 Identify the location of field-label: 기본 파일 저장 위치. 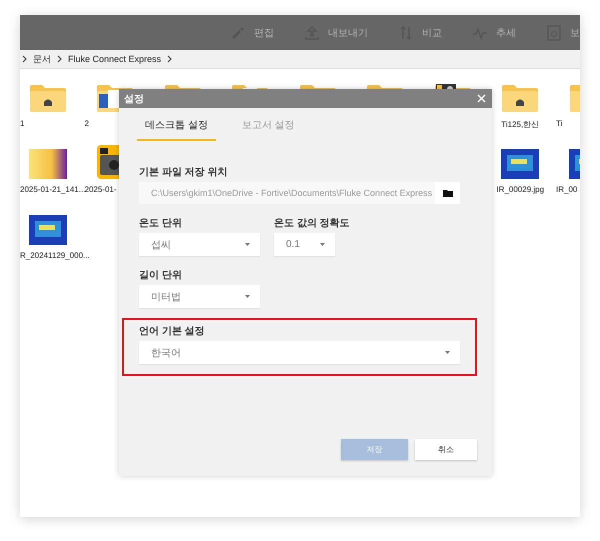
(183, 172).